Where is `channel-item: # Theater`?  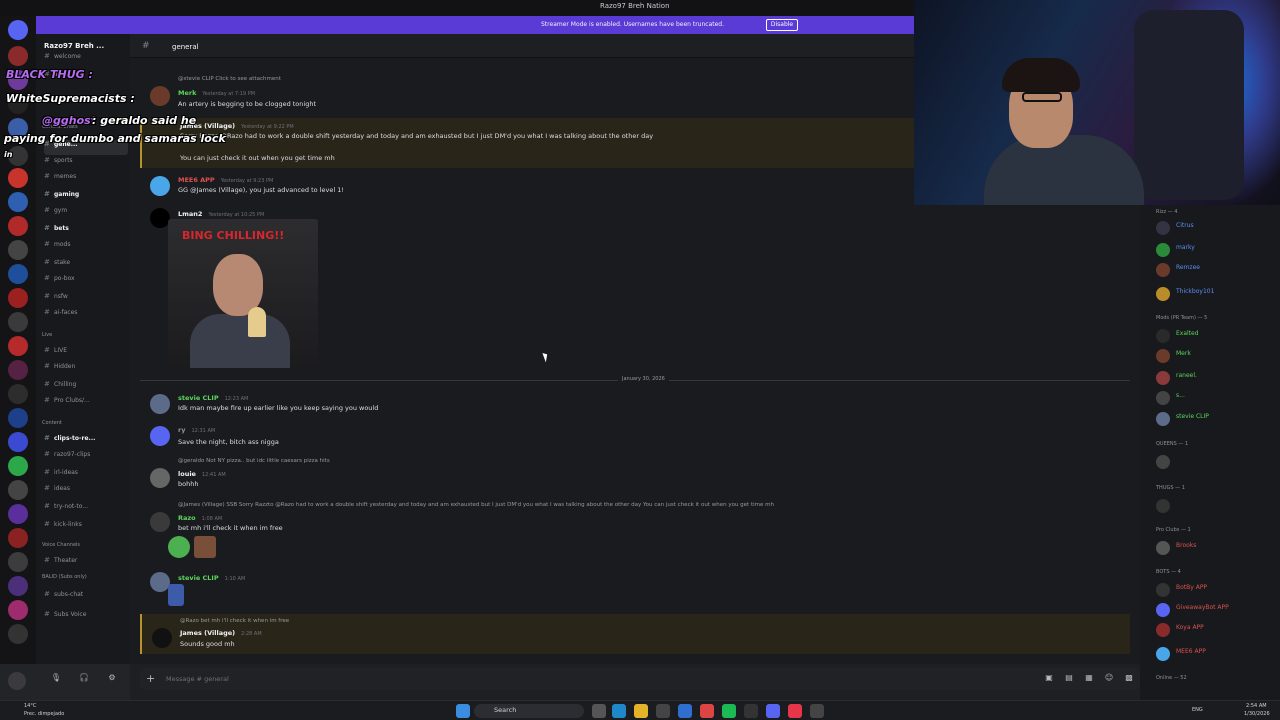 channel-item: # Theater is located at coordinates (86, 563).